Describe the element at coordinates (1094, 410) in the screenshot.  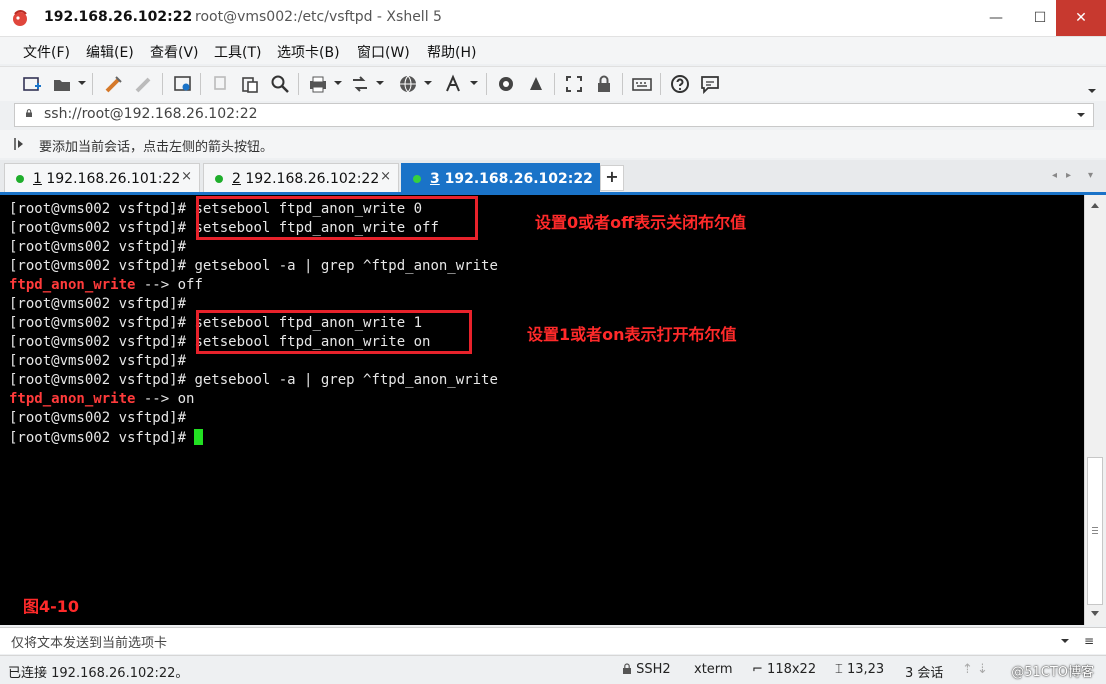
I see `terminal-scrollbar` at that location.